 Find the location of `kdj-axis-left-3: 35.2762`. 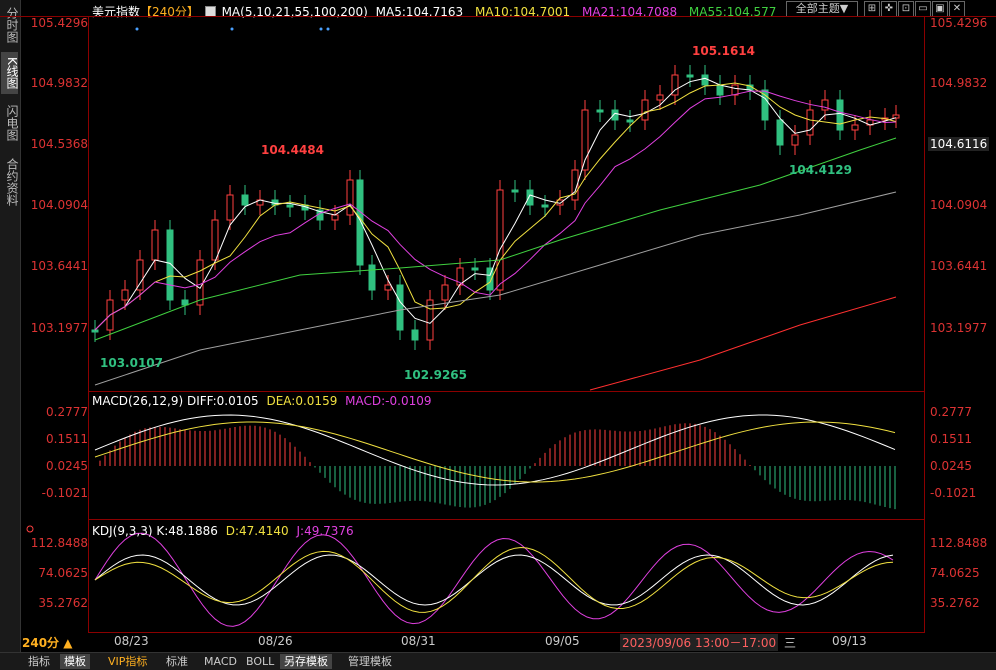

kdj-axis-left-3: 35.2762 is located at coordinates (63, 603).